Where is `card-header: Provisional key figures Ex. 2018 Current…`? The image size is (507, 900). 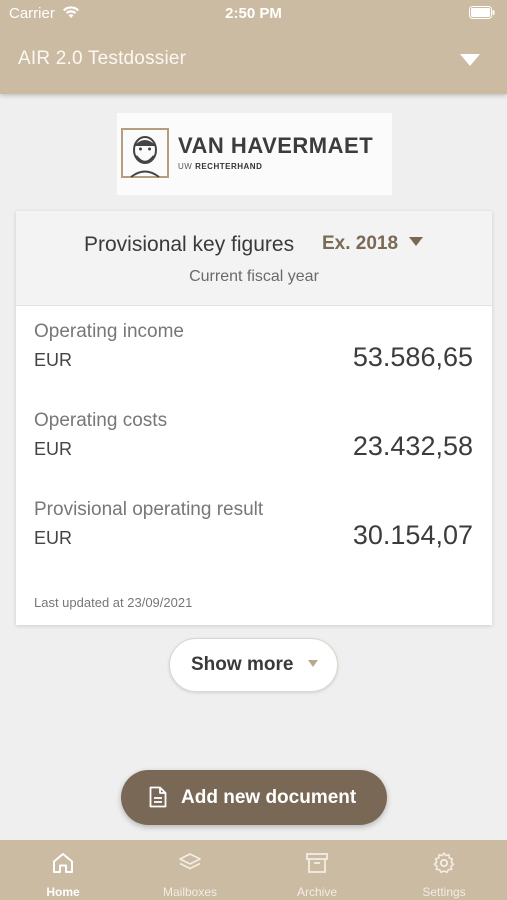
card-header: Provisional key figures Ex. 2018 Current… is located at coordinates (254, 258).